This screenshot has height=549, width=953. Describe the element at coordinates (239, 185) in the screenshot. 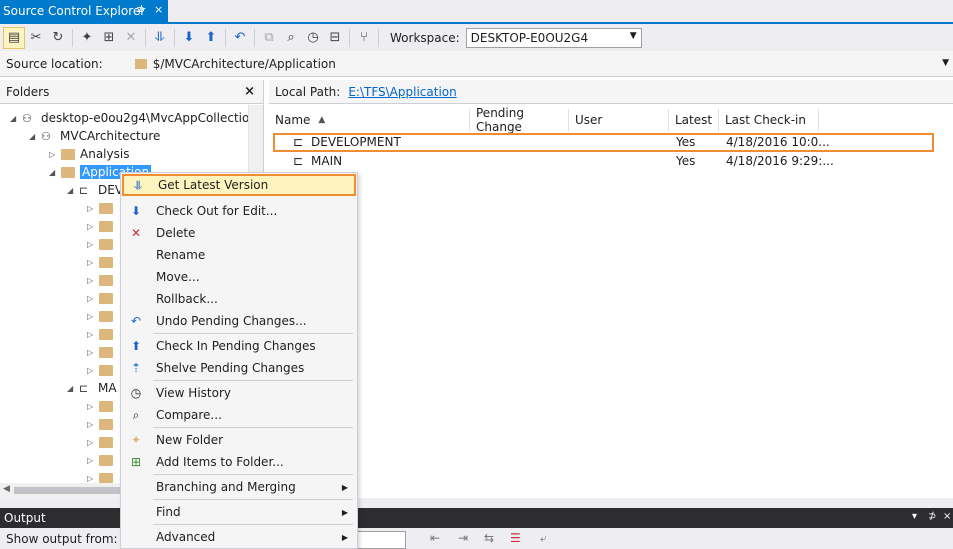

I see `menu-item-get-latest-version: ⥥ Get Latest Version` at that location.